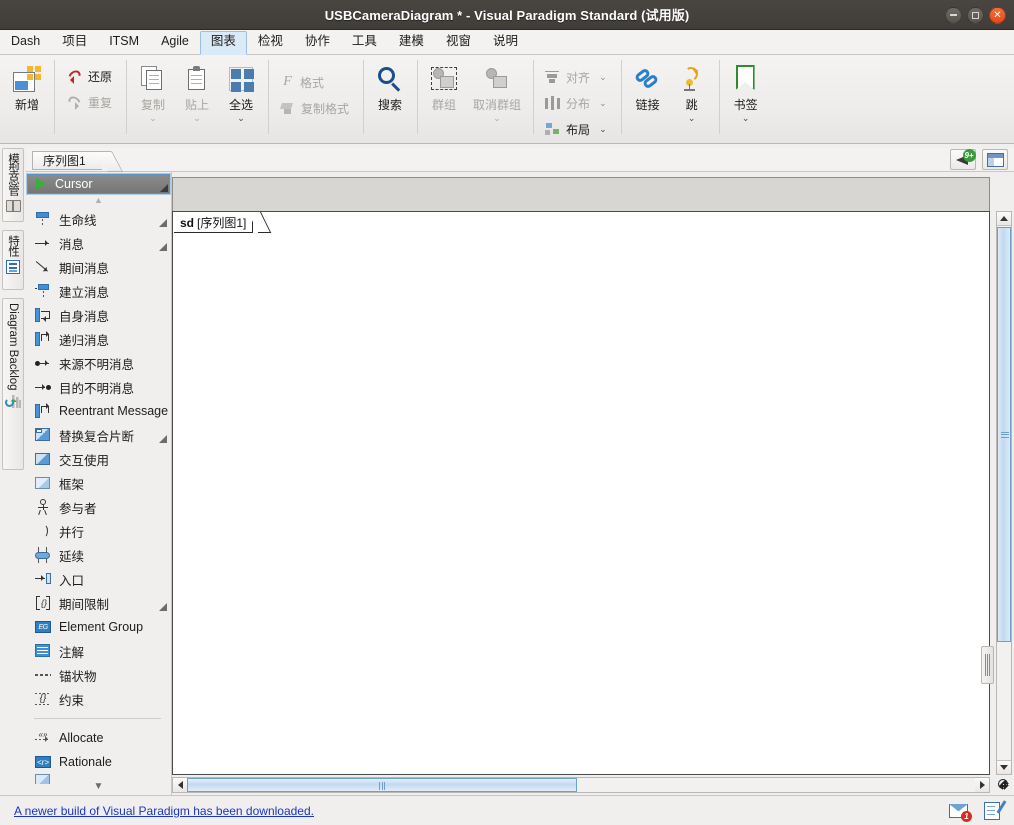 The height and width of the screenshot is (825, 1014). Describe the element at coordinates (124, 42) in the screenshot. I see `menu-item-itsm: ITSM` at that location.